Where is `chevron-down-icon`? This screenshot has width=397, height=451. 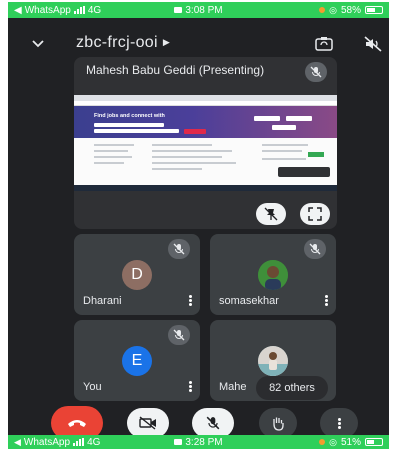
chevron-down-icon is located at coordinates (38, 44).